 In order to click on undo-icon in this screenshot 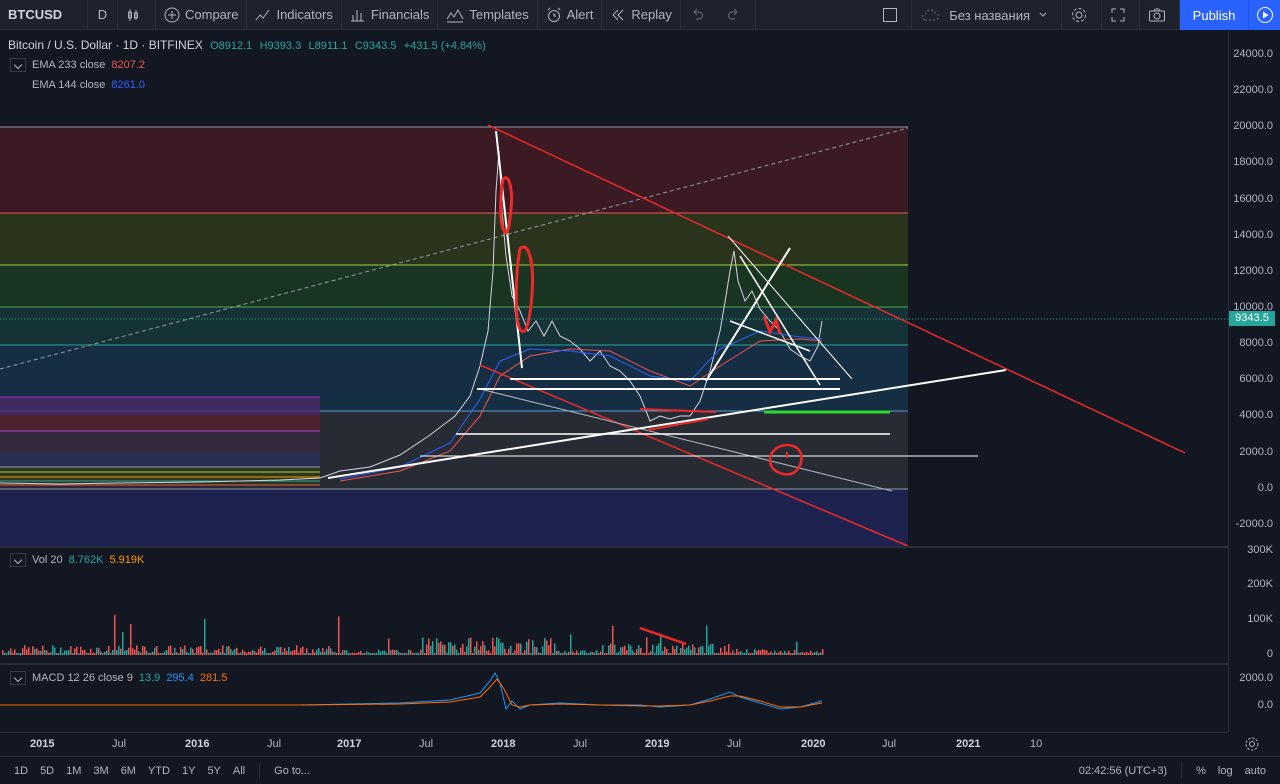, I will do `click(698, 13)`.